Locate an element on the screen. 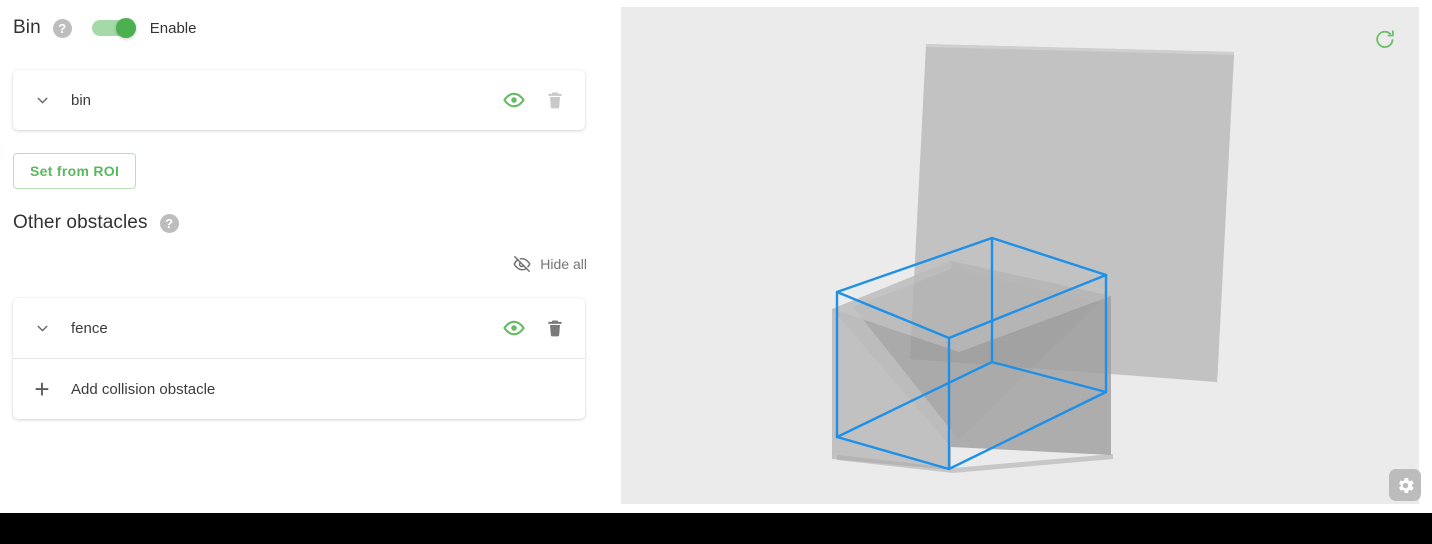  plus-icon: + is located at coordinates (42, 389).